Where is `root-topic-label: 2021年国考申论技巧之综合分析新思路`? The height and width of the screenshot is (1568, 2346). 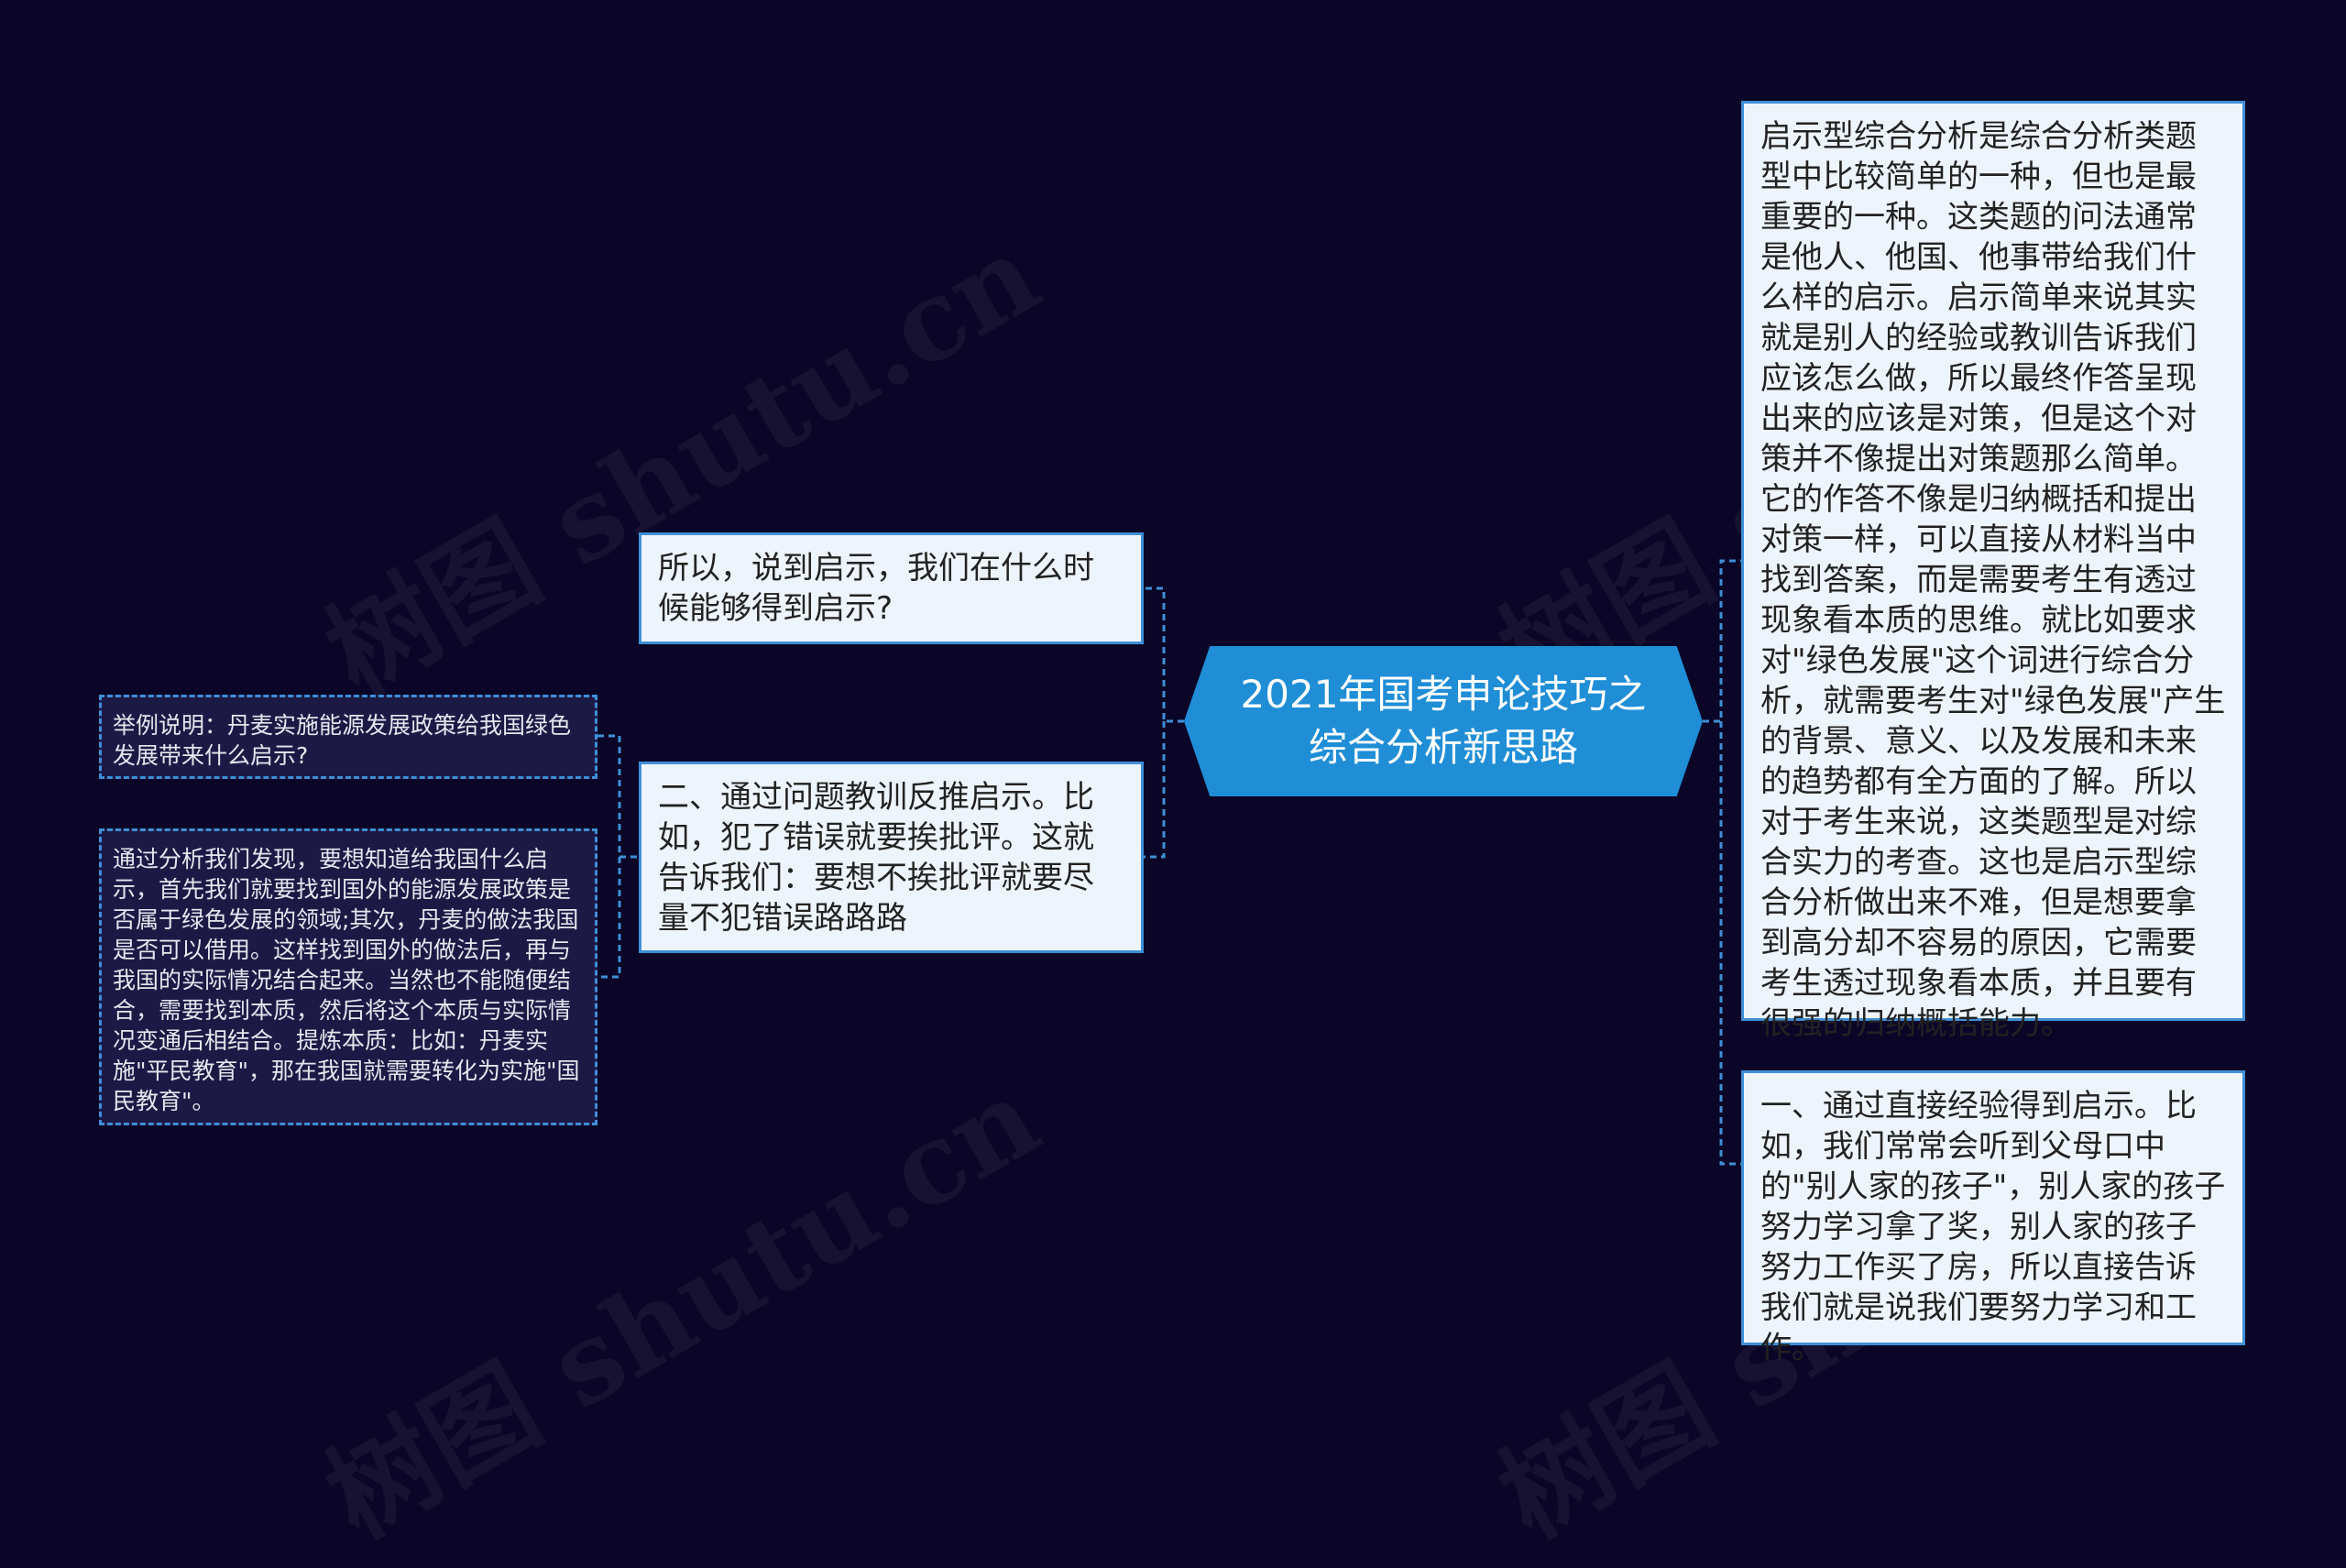 root-topic-label: 2021年国考申论技巧之综合分析新思路 is located at coordinates (1444, 721).